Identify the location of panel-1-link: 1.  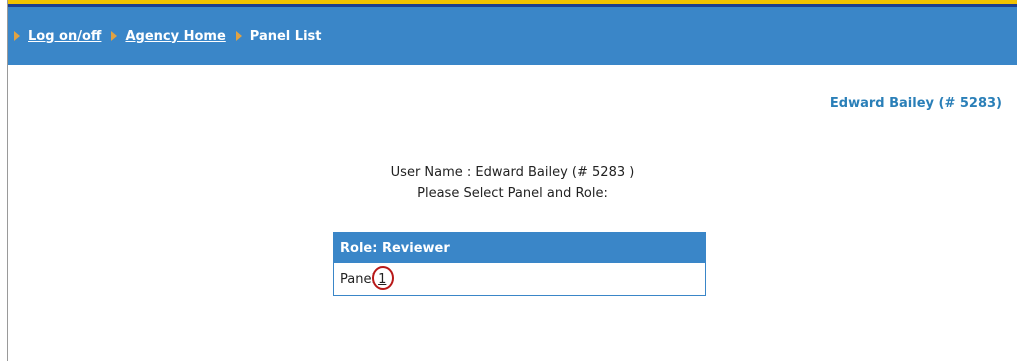
(382, 279).